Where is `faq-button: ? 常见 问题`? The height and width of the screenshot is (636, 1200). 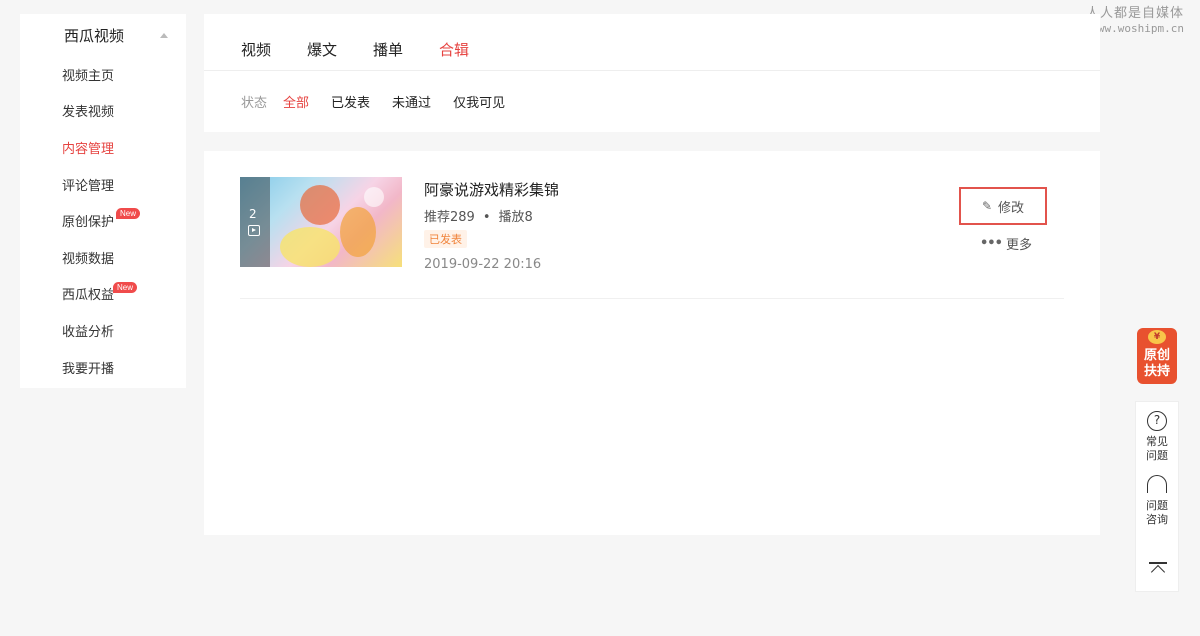 faq-button: ? 常见 问题 is located at coordinates (1157, 437).